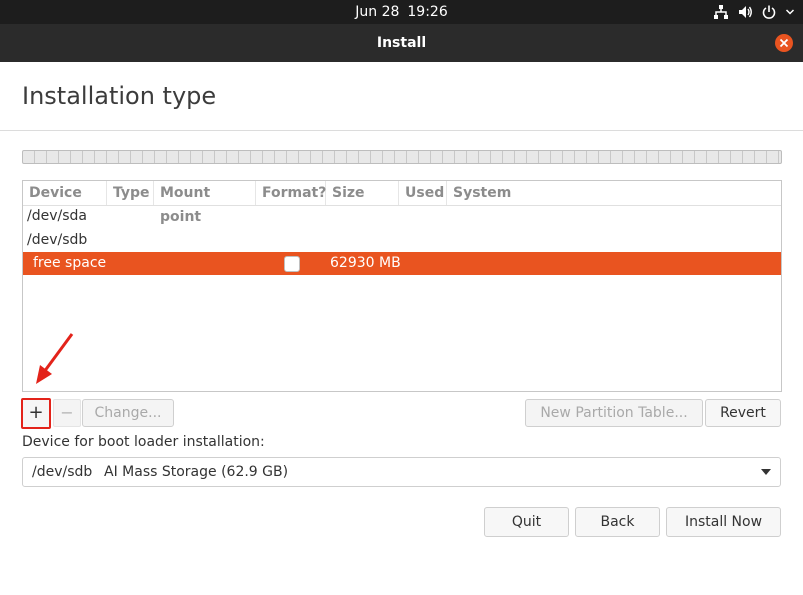 The width and height of the screenshot is (803, 595). I want to click on power-icon, so click(769, 12).